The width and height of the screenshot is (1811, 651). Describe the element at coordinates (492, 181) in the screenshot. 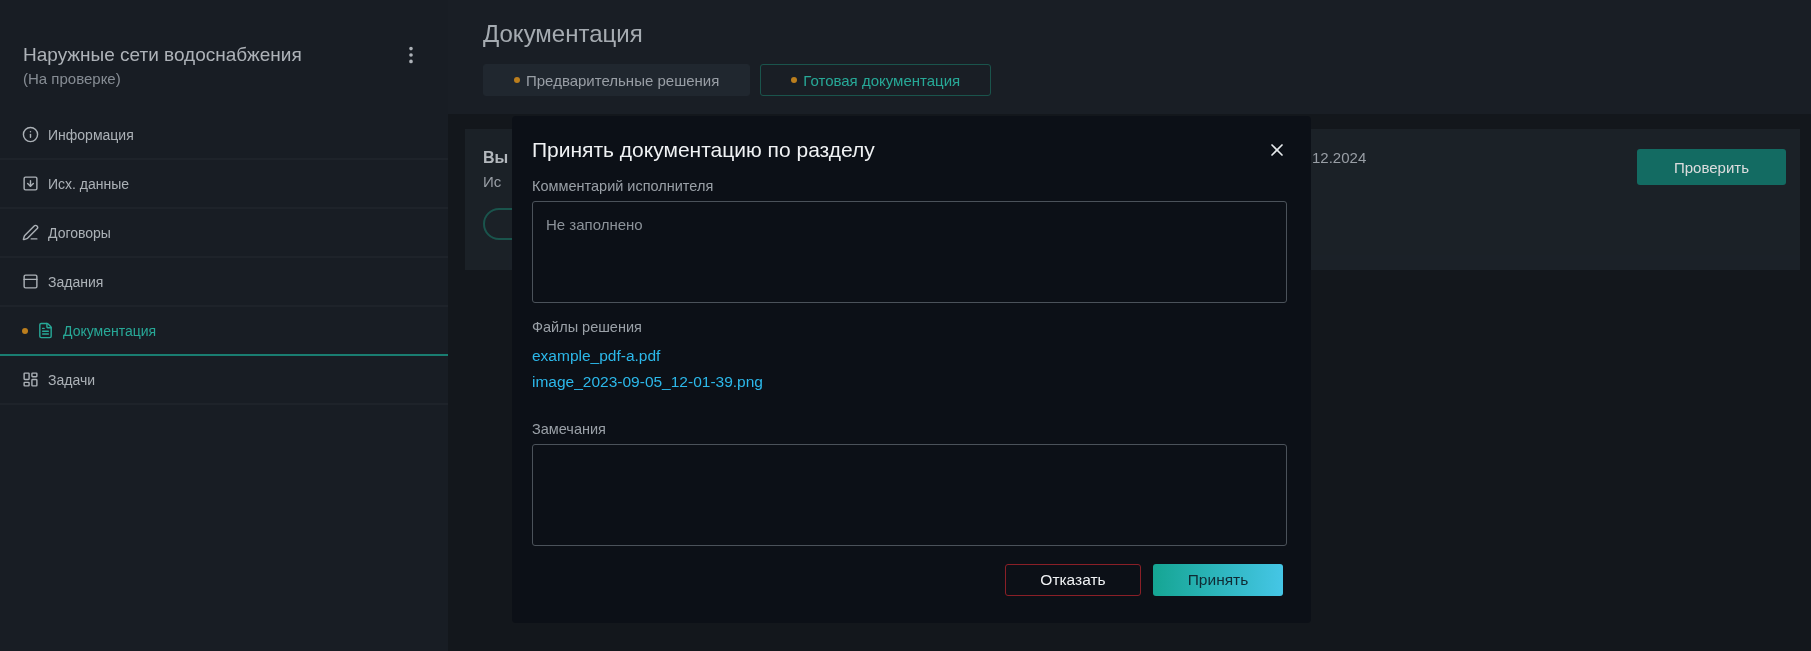

I see `card-subtitle: Ис` at that location.